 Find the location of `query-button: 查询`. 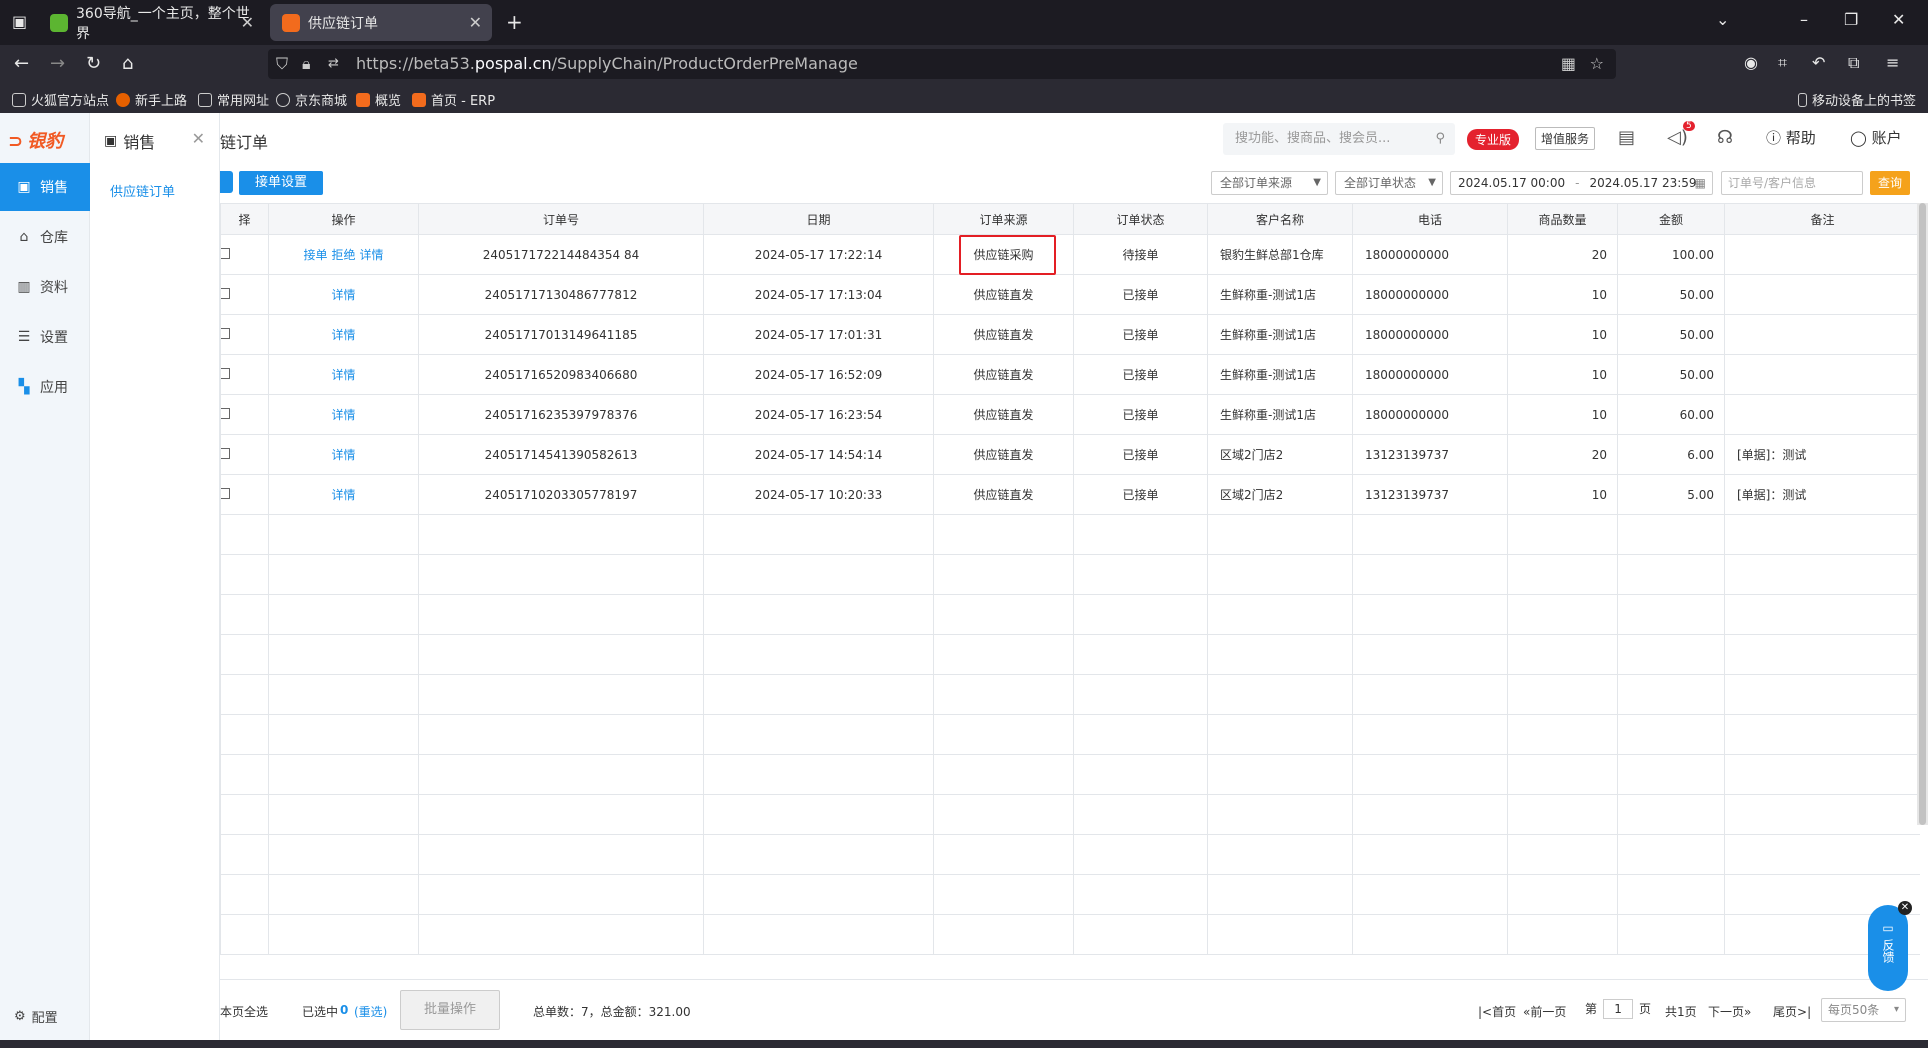

query-button: 查询 is located at coordinates (1890, 183).